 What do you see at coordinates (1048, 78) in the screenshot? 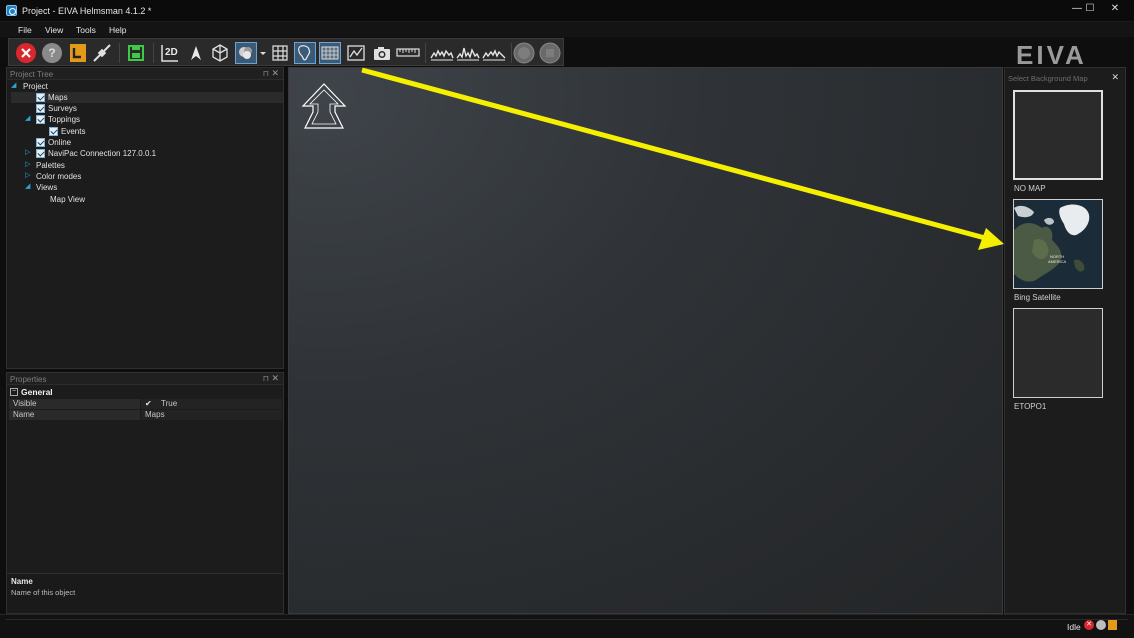
I see `background-map-title: Select Background Map` at bounding box center [1048, 78].